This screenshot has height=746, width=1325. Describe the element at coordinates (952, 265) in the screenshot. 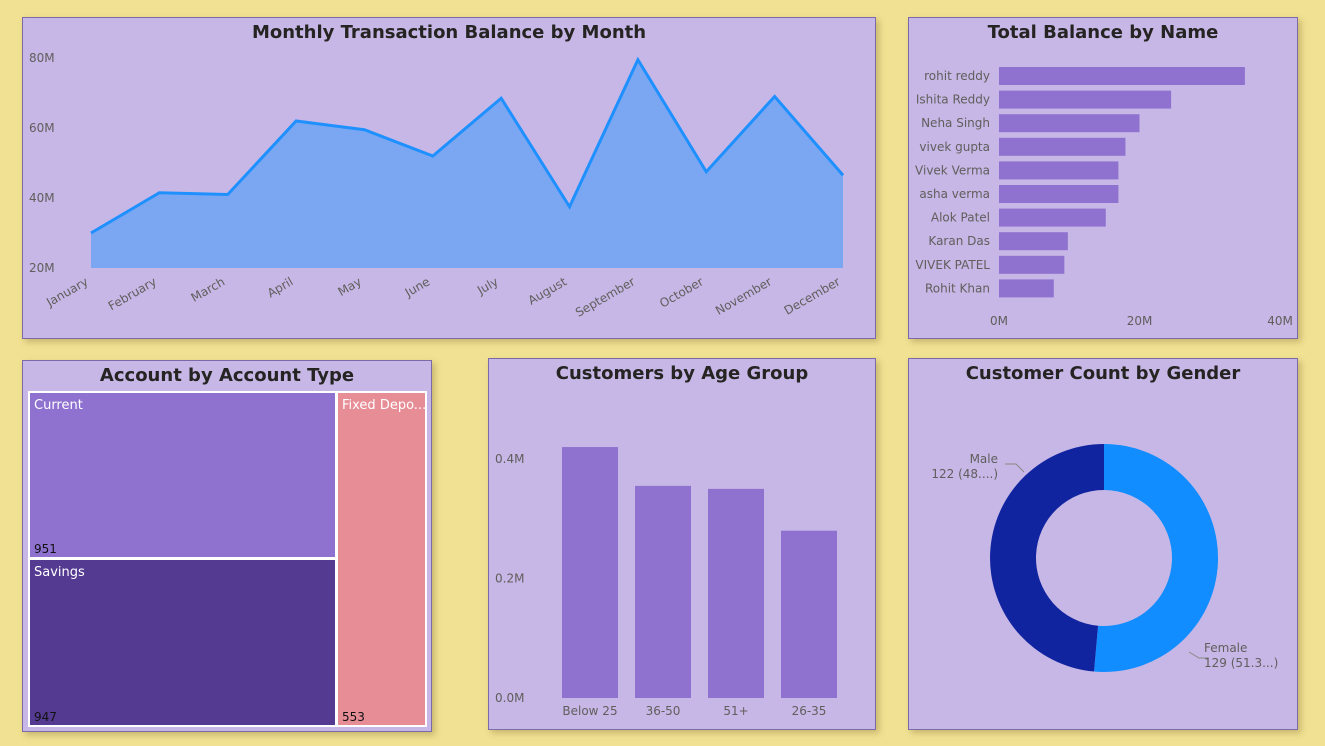

I see `name-label: VIVEK PATEL` at that location.